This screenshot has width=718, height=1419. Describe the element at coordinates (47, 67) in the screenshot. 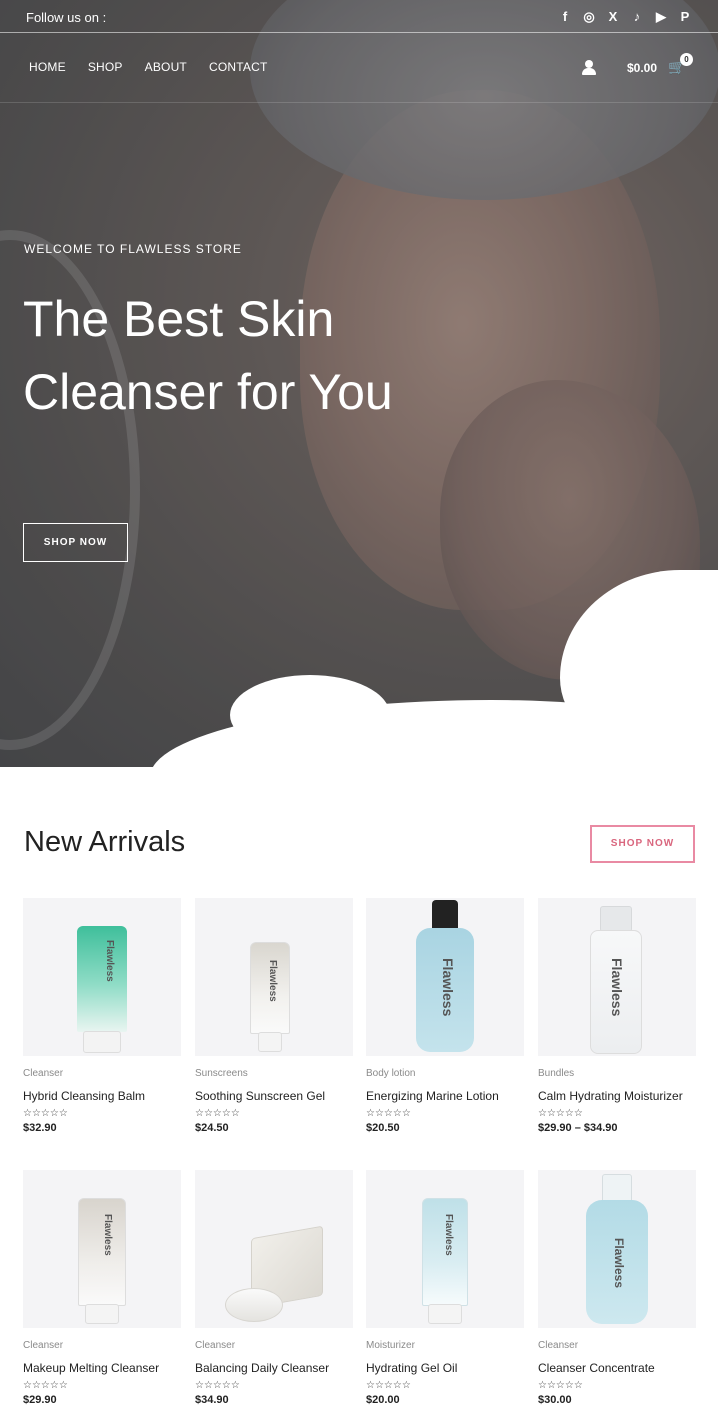

I see `nav-item-home: HOME` at that location.